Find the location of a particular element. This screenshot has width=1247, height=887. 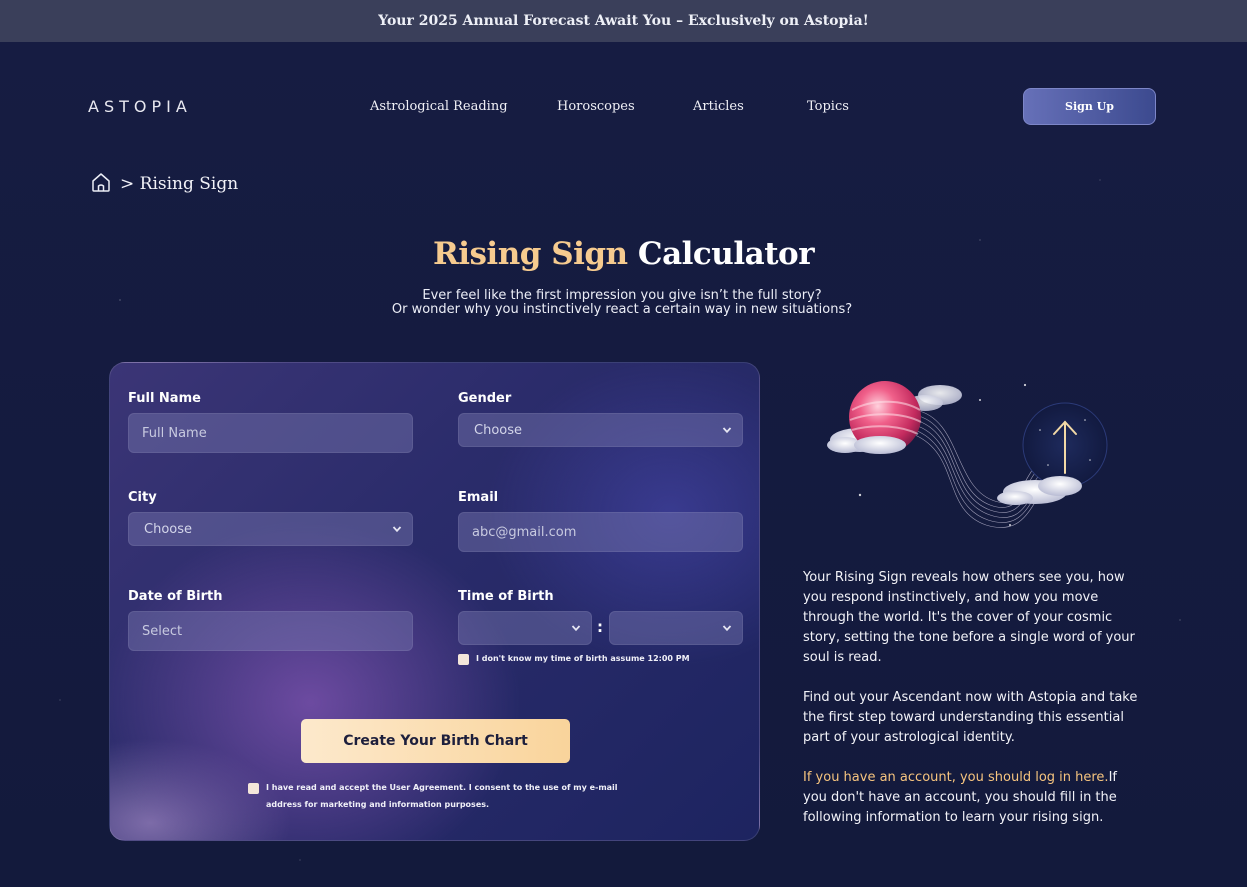

time-of-birth-label: Time of Birth is located at coordinates (506, 596).